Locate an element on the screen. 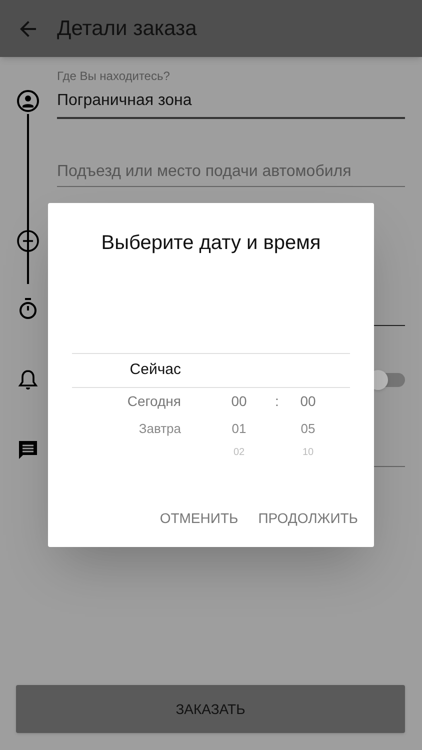 This screenshot has width=422, height=750. minute-option: 10 is located at coordinates (308, 452).